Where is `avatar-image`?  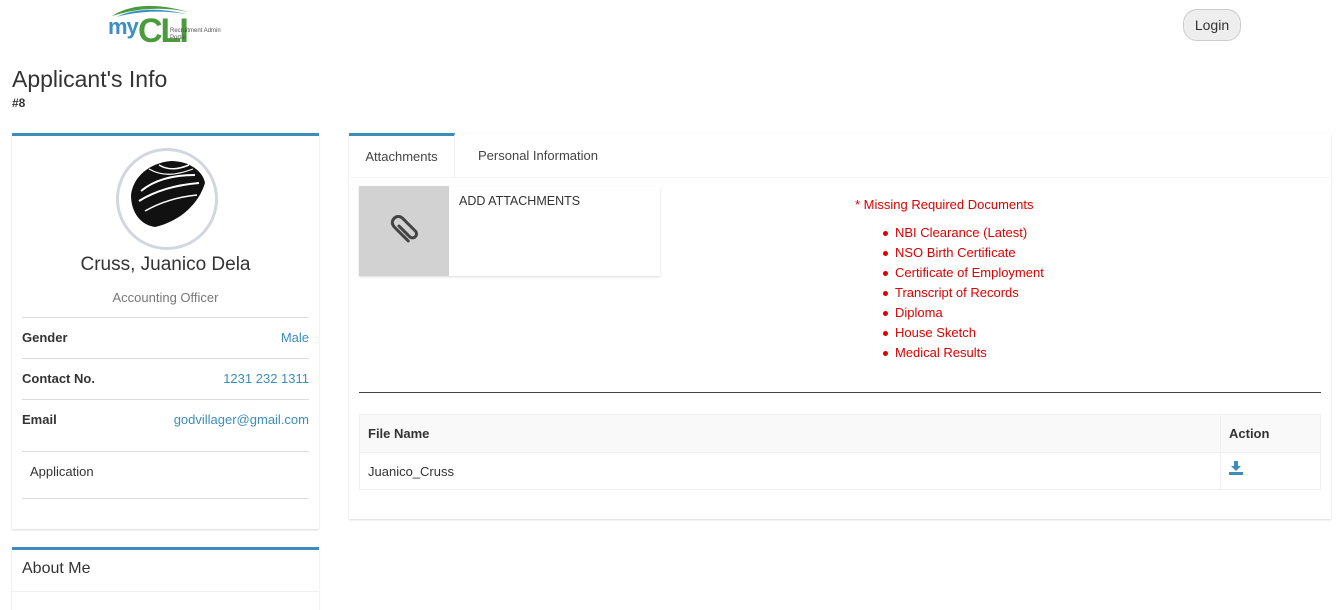
avatar-image is located at coordinates (167, 199).